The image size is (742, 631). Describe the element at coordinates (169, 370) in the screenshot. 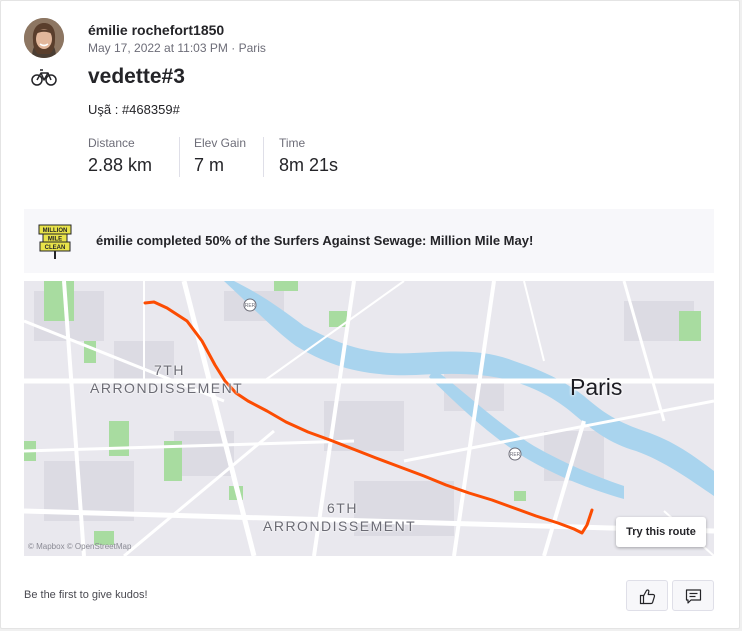

I see `arrondissement-7-label-line-1: 7TH` at that location.